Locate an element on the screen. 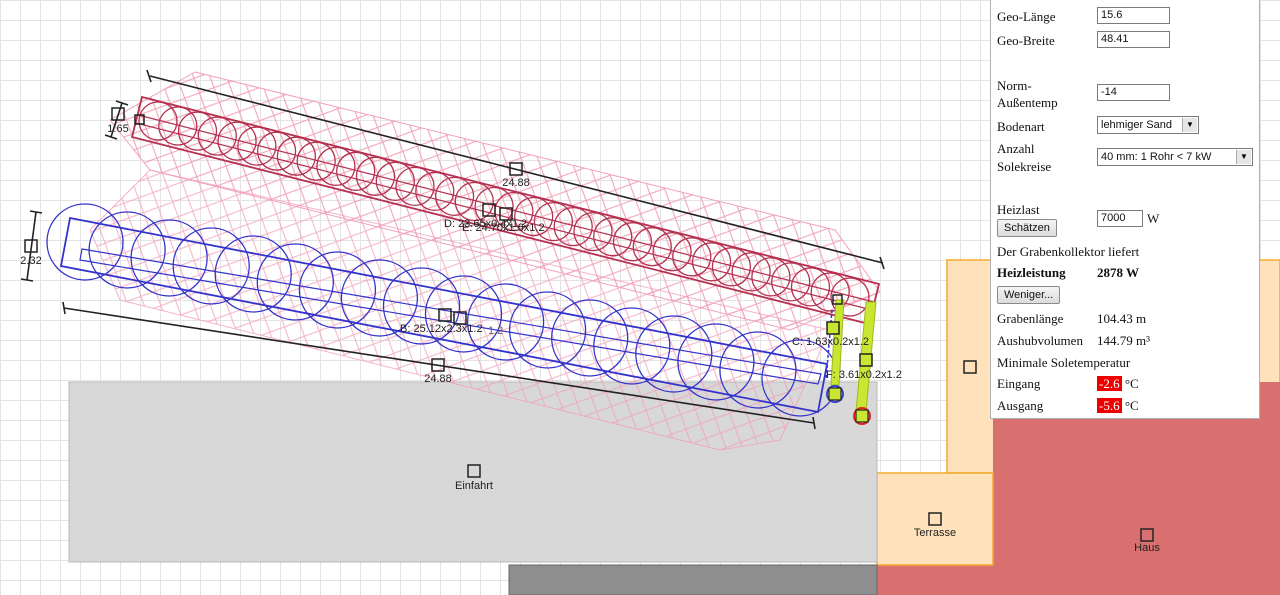 The height and width of the screenshot is (595, 1280). eingang-value: -2.6 is located at coordinates (1109, 383).